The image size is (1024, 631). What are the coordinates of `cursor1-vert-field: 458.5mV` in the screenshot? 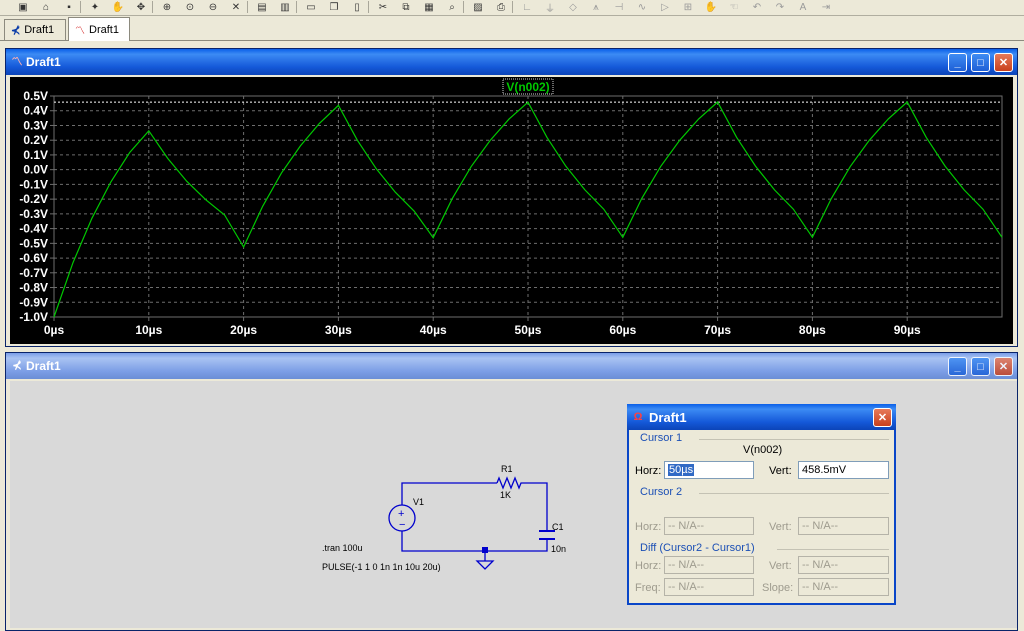 It's located at (843, 470).